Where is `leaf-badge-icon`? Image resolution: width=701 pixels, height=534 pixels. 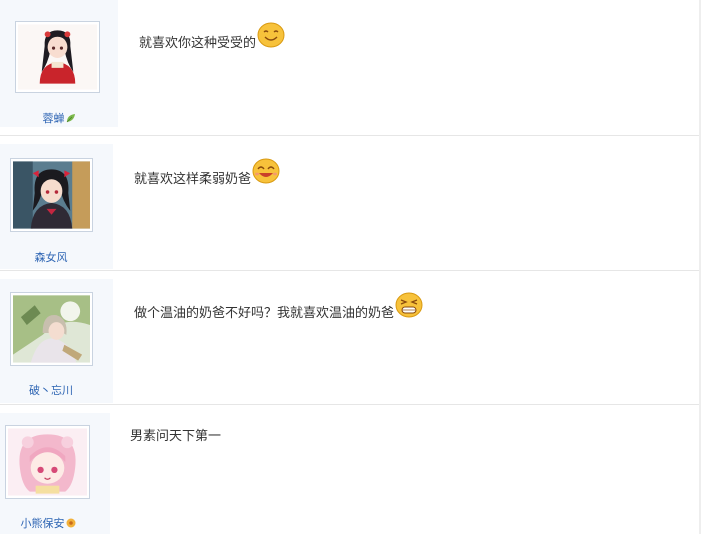 leaf-badge-icon is located at coordinates (71, 119).